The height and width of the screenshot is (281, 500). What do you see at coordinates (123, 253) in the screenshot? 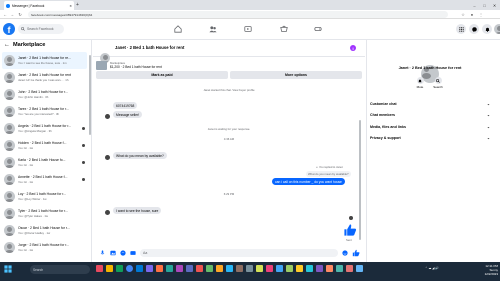
I see `sticker-icon` at bounding box center [123, 253].